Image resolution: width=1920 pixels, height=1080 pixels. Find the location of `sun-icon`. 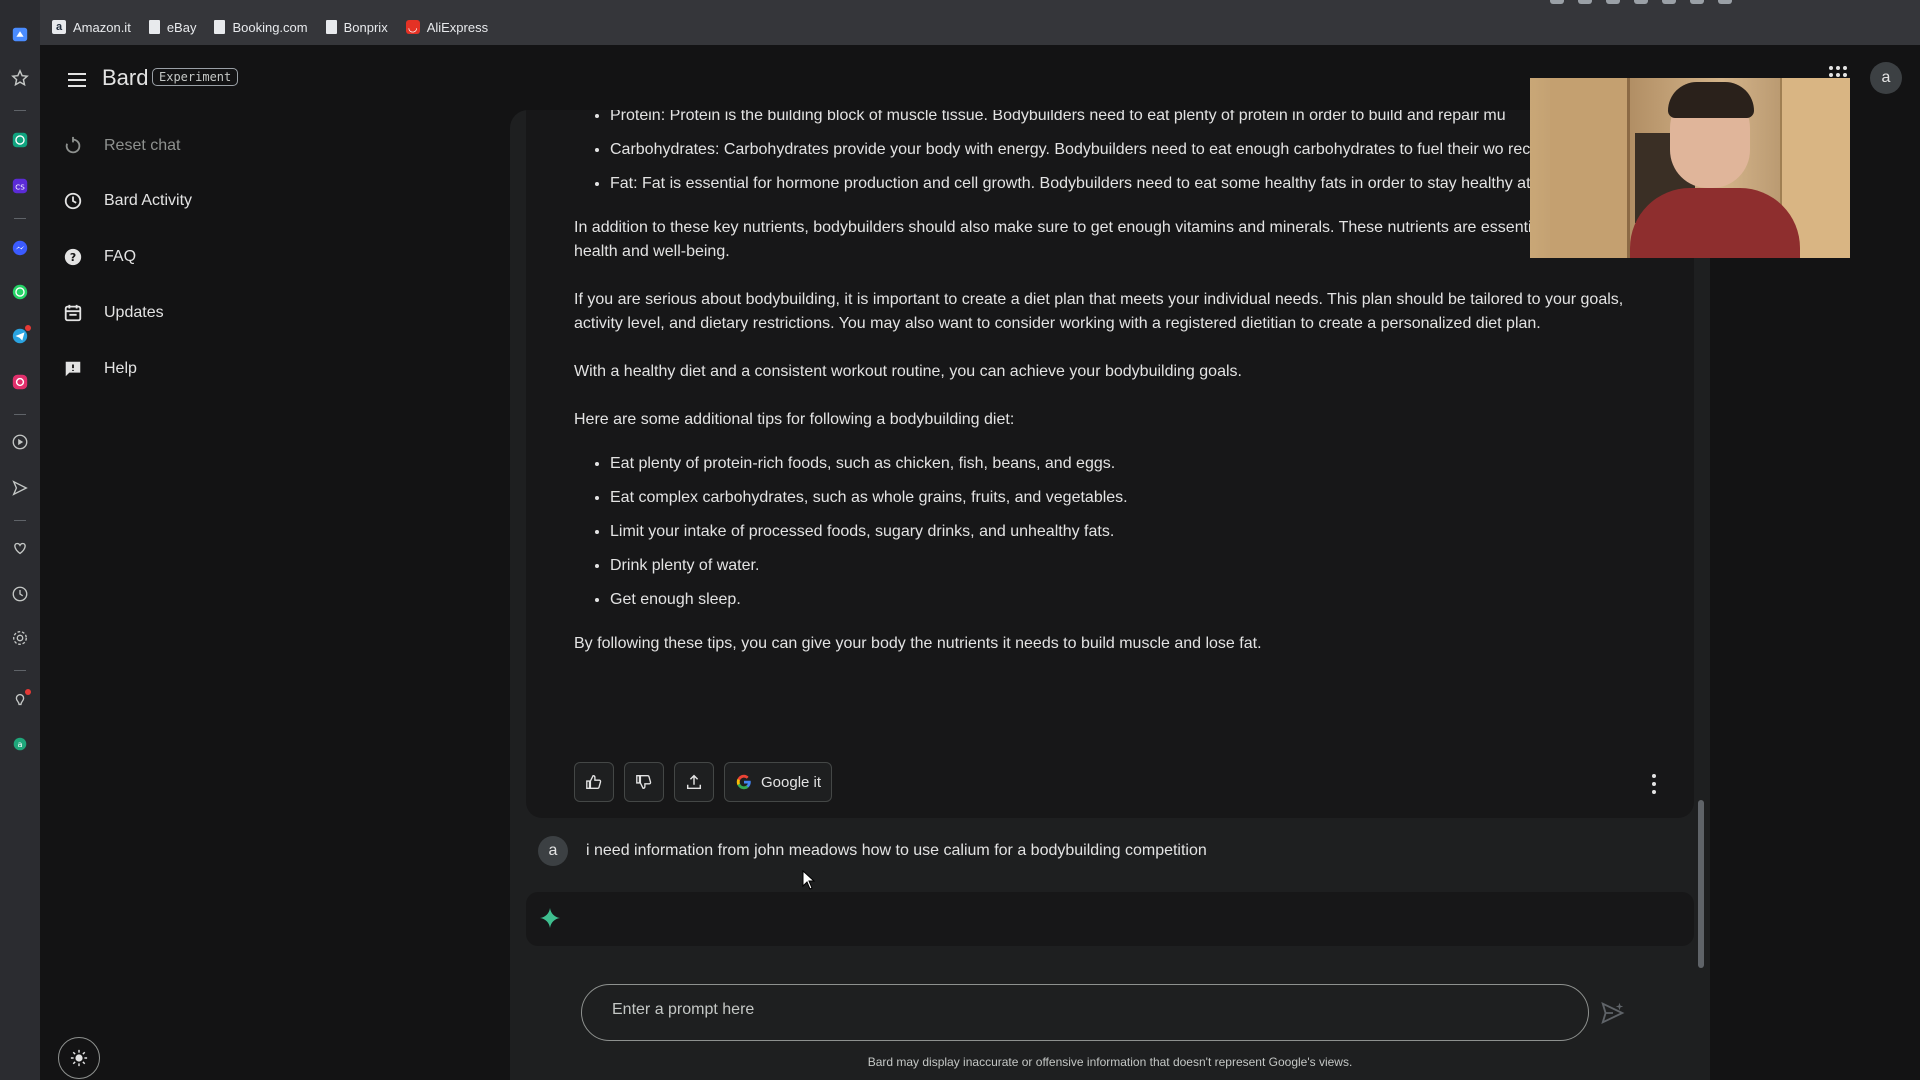

sun-icon is located at coordinates (79, 1058).